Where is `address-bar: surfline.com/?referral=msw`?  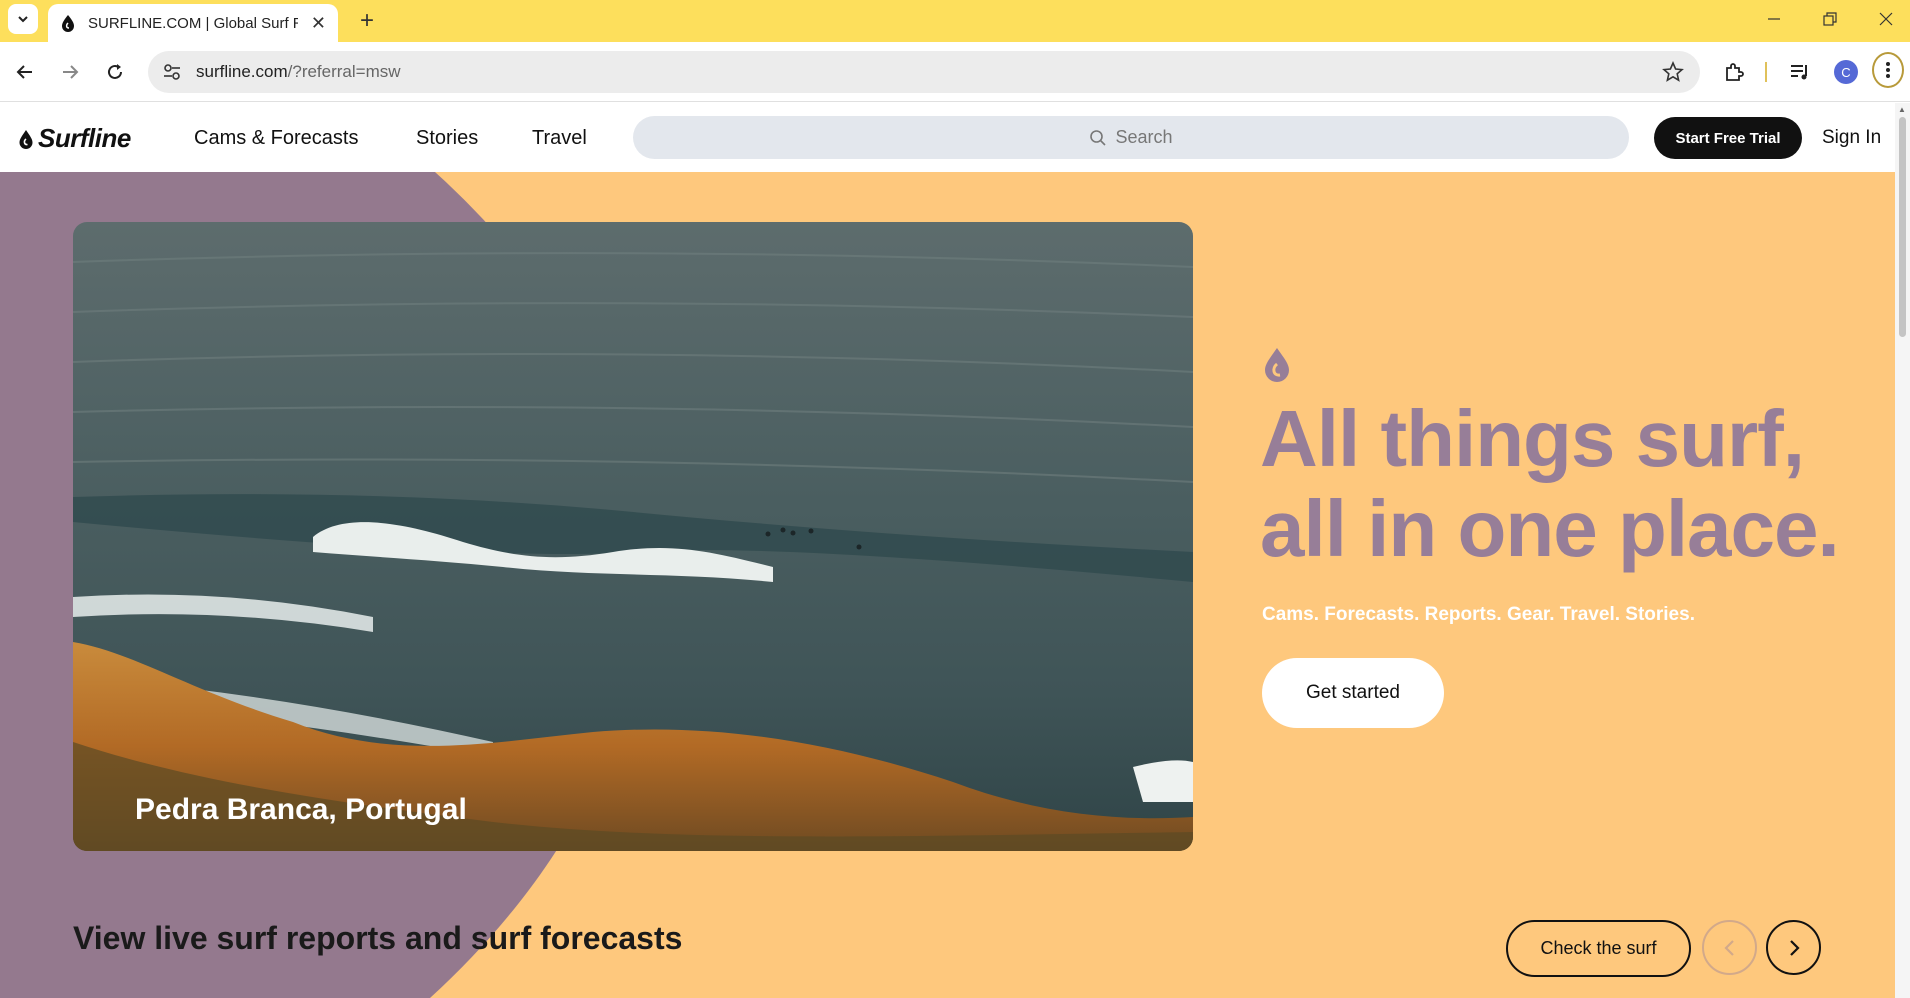
address-bar: surfline.com/?referral=msw is located at coordinates (924, 72).